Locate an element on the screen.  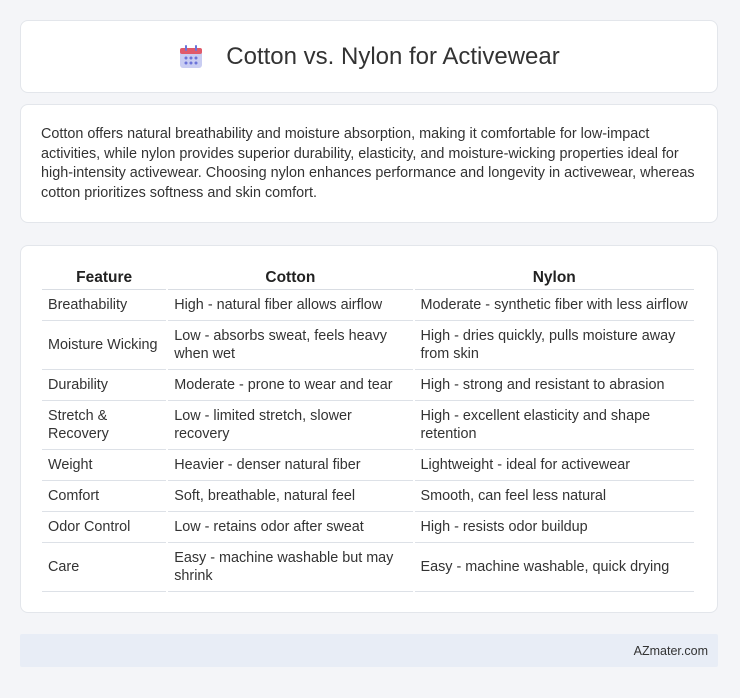
feature-cell: Stretch & Recovery is located at coordinates (104, 425).